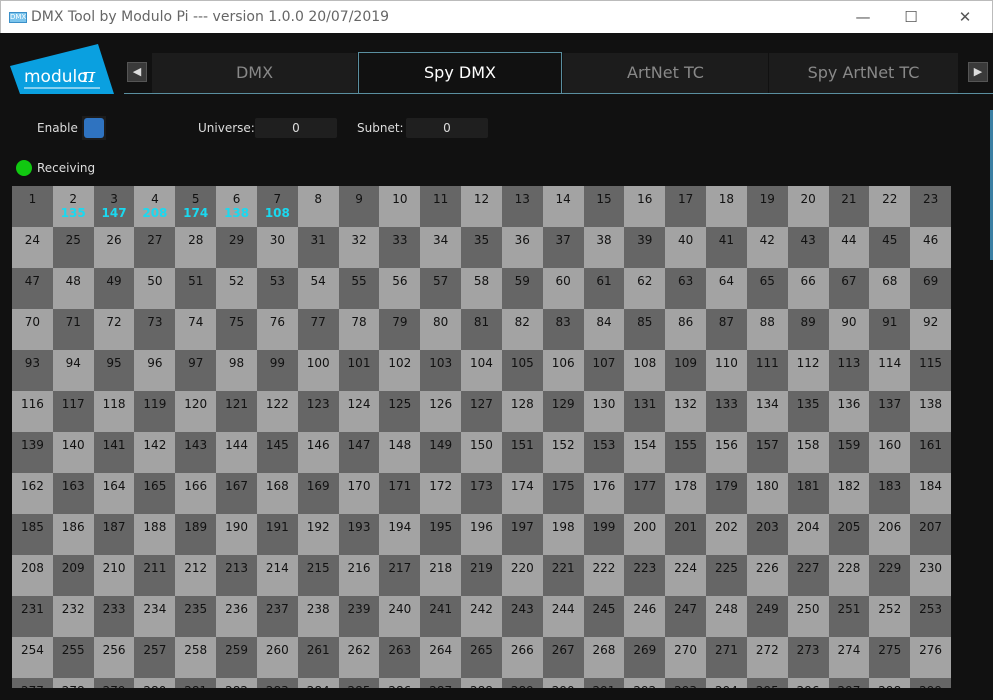  I want to click on channel-cell-210: 210, so click(114, 575).